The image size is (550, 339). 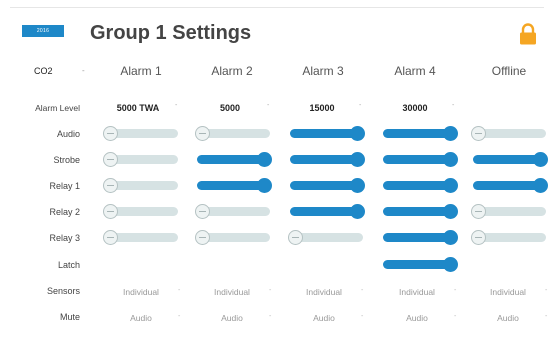 I want to click on sensors-select-2: Individual -, so click(x=240, y=294).